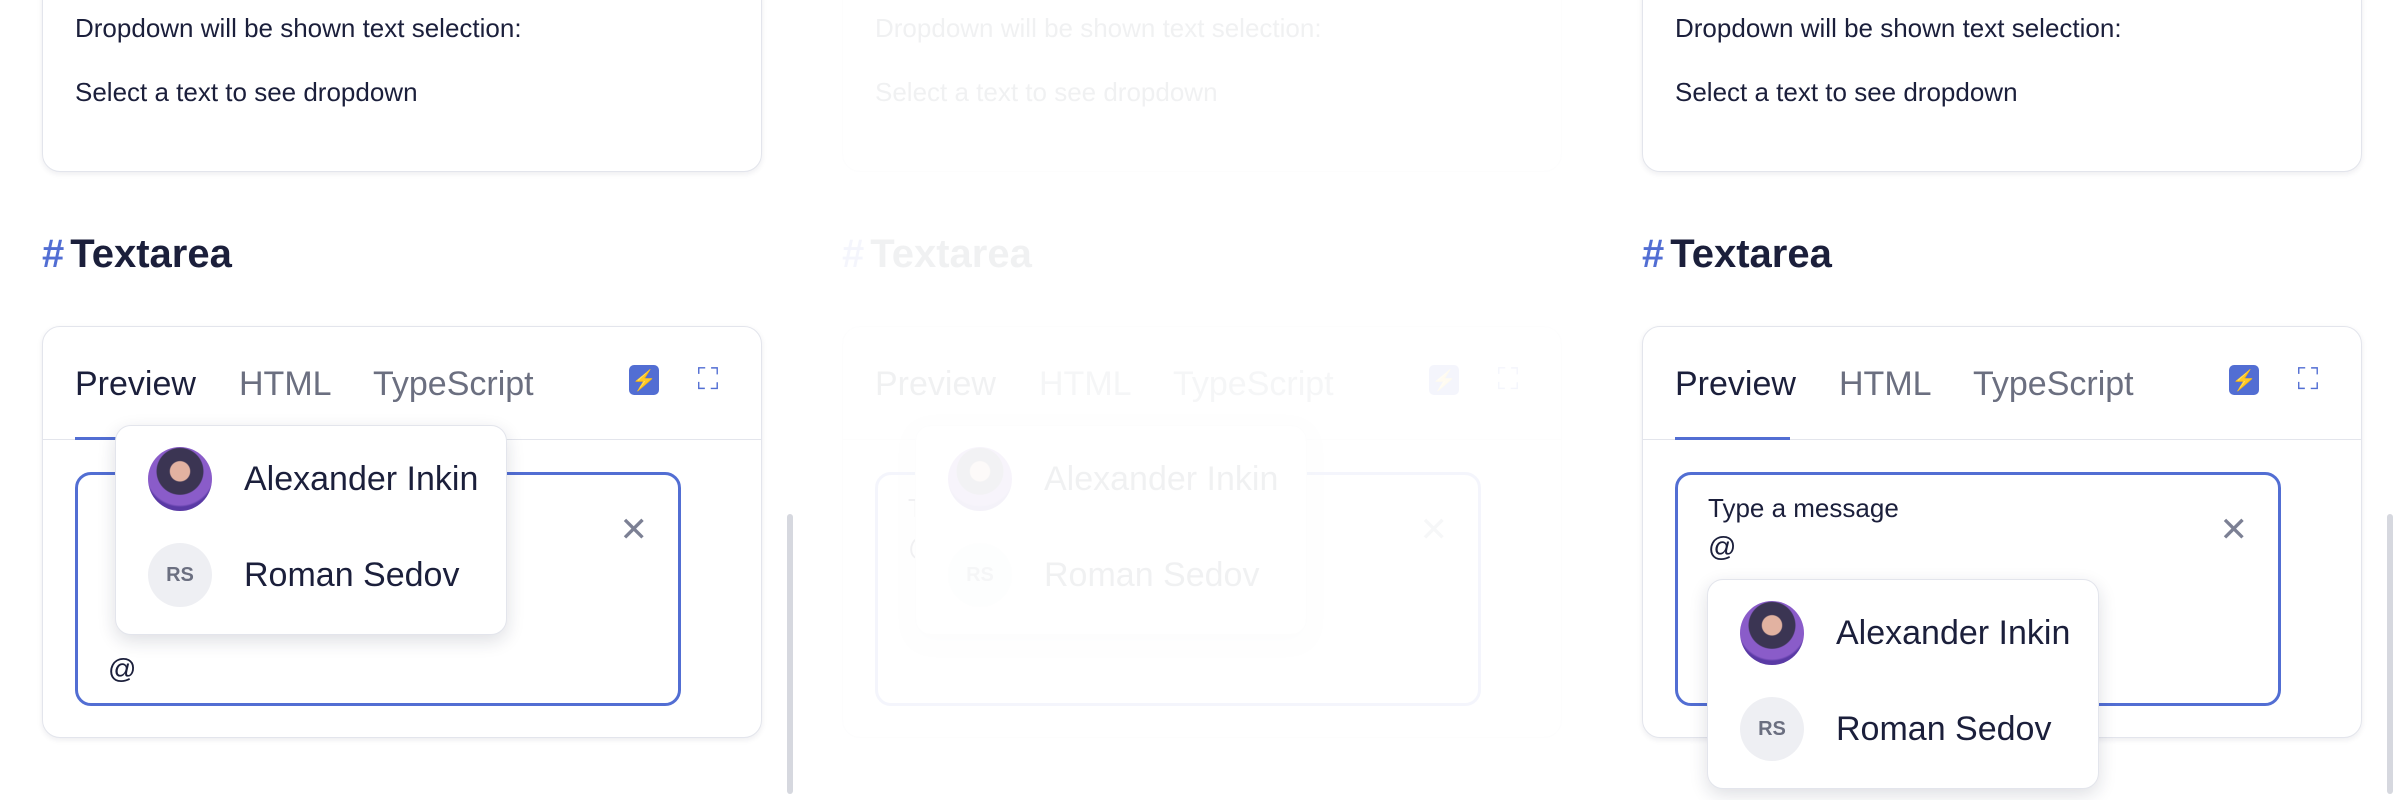  Describe the element at coordinates (1803, 508) in the screenshot. I see `textarea-label: Type a message` at that location.